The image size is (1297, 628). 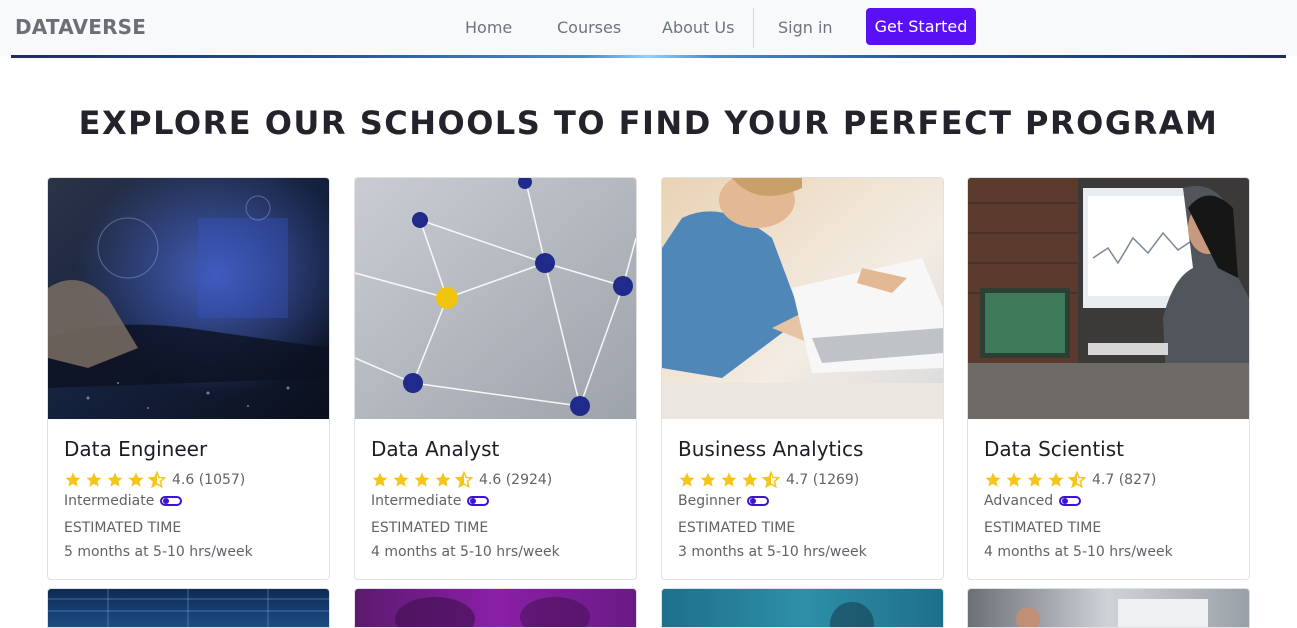 I want to click on card-rating: 4.7 (1269), so click(x=768, y=480).